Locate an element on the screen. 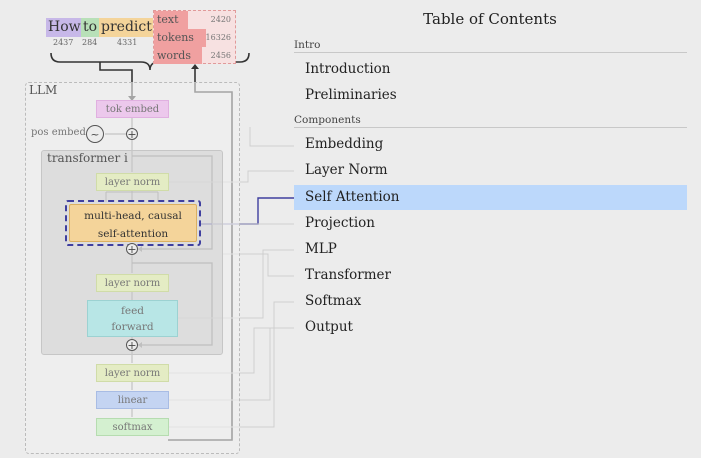  toc-item-projection: Projection is located at coordinates (490, 223).